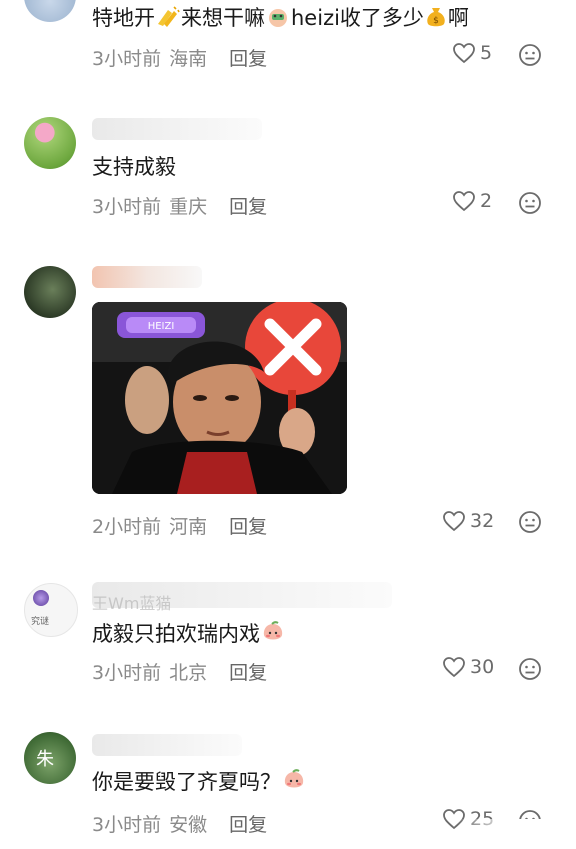 The image size is (576, 849). I want to click on sticker-label: HEIZI, so click(161, 326).